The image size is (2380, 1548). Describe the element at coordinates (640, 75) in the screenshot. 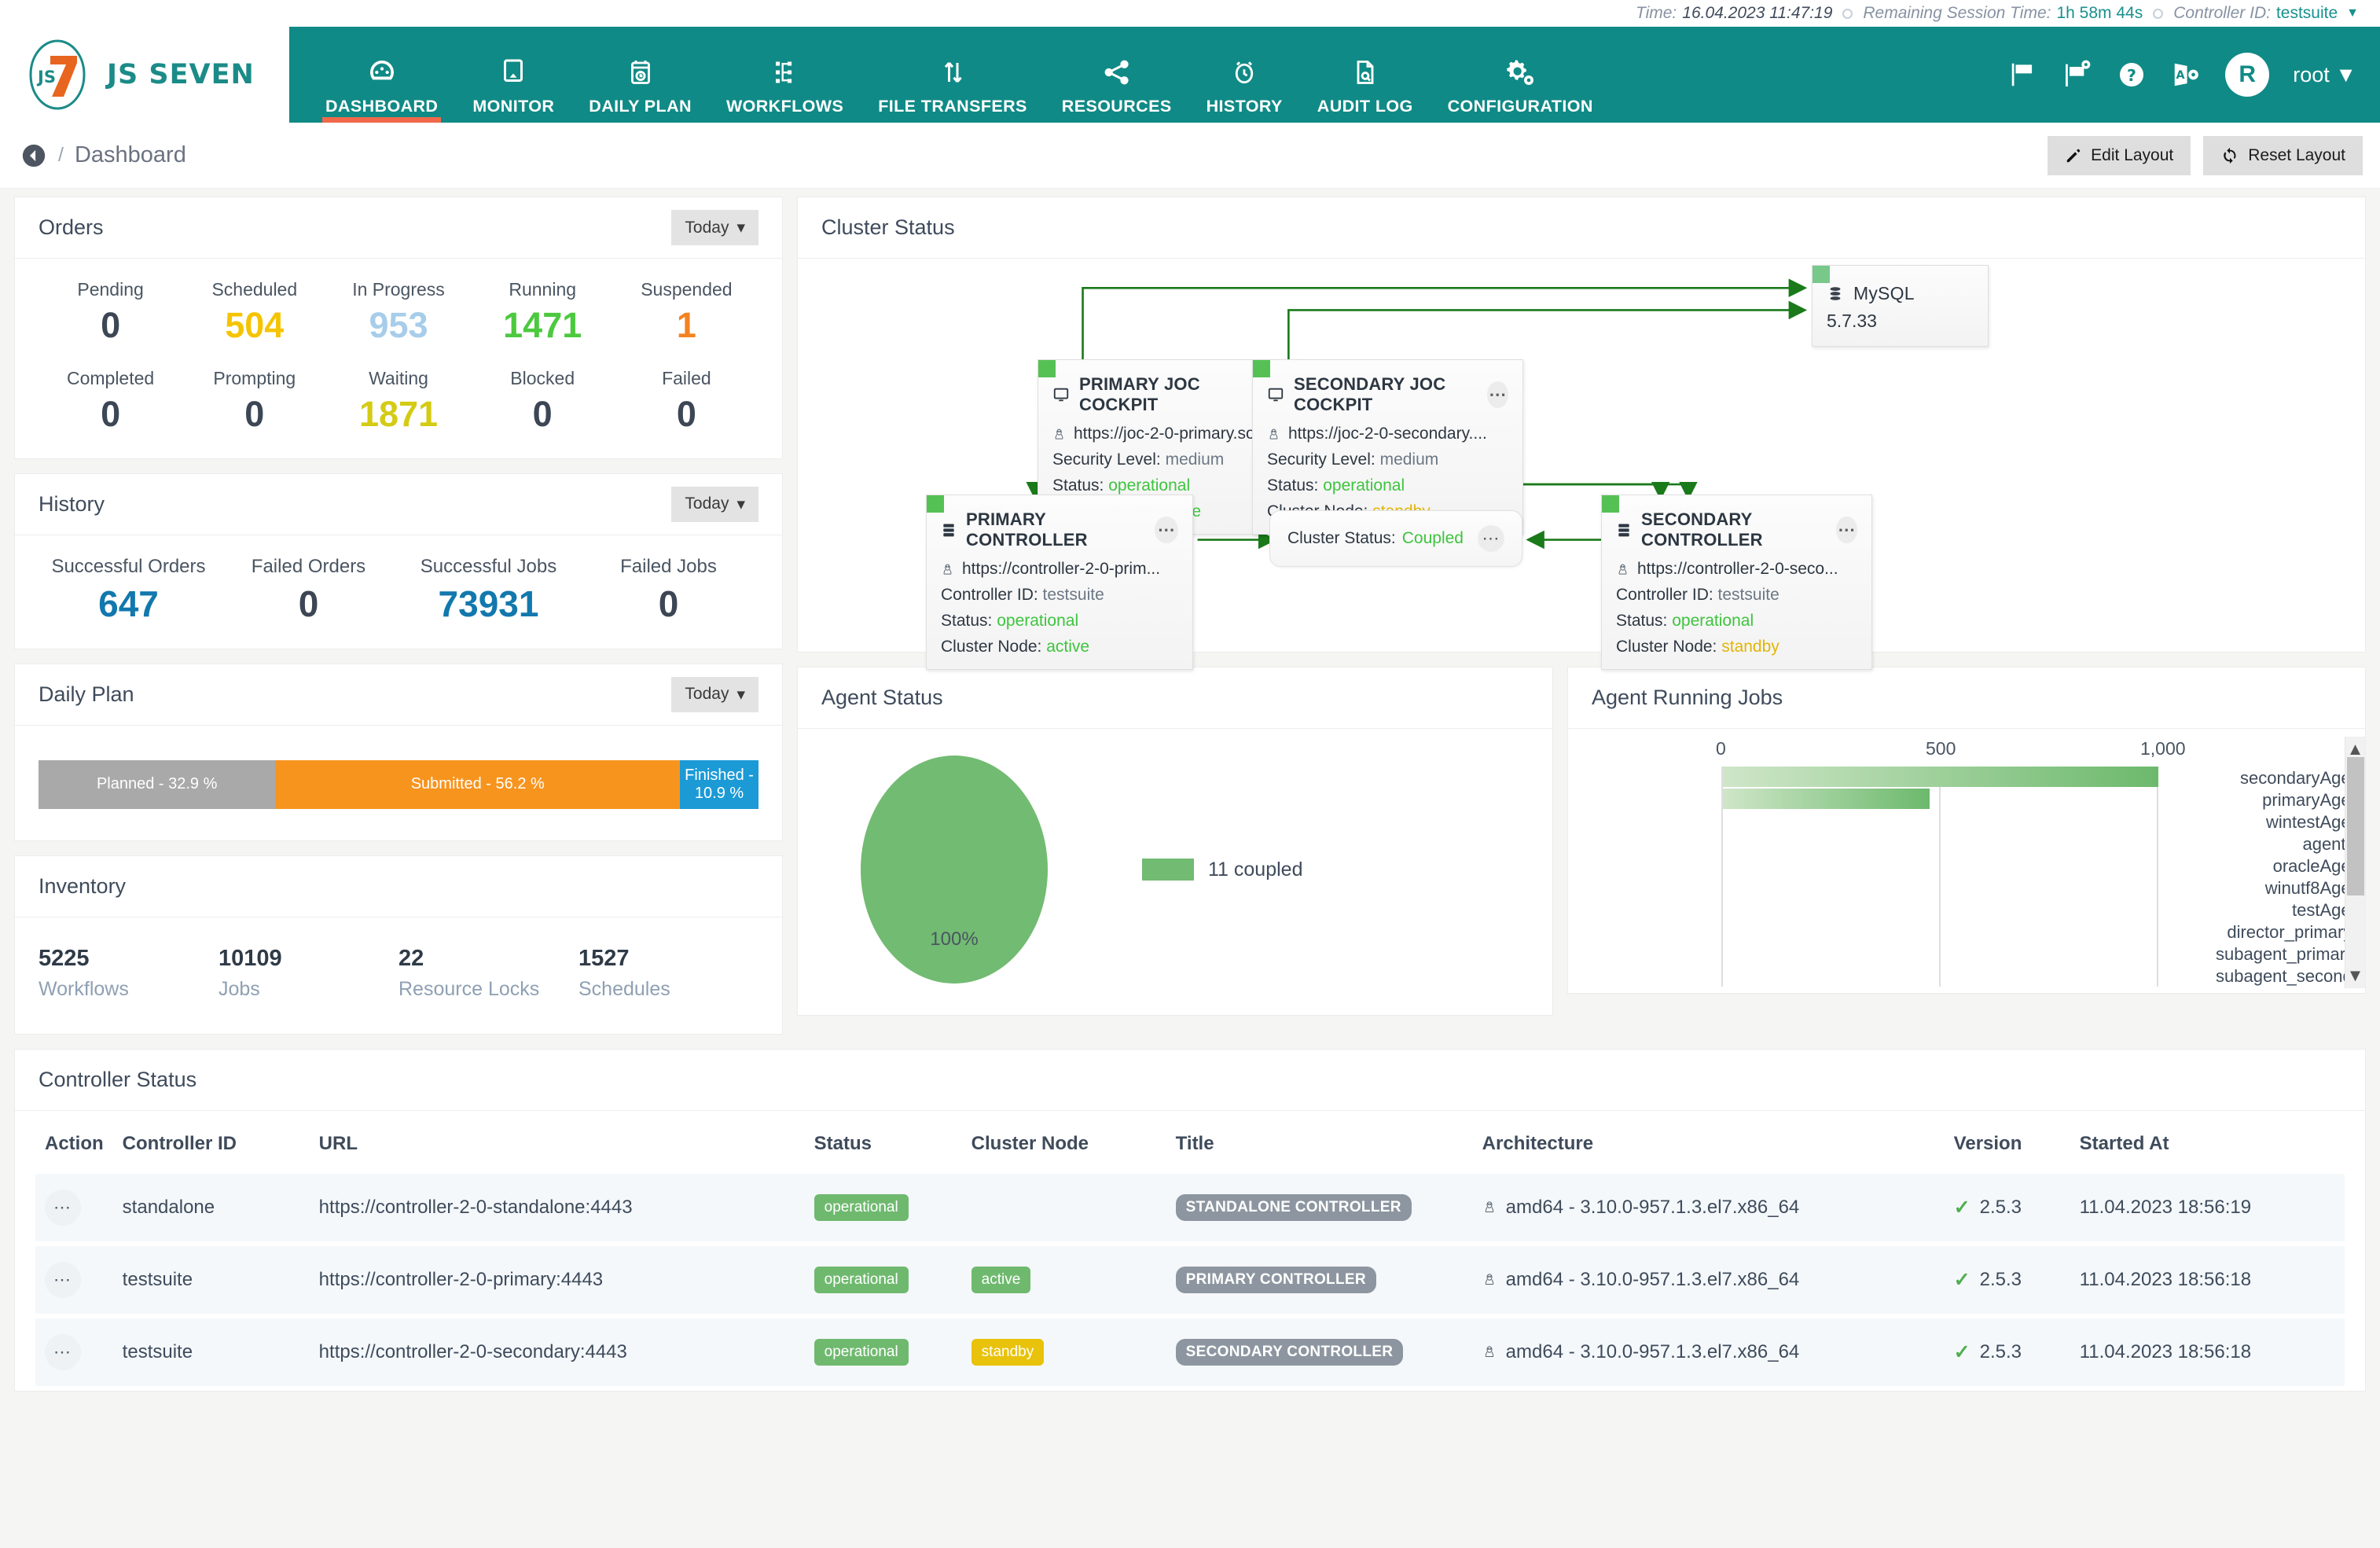

I see `nav-item-daily-plan: DAILY PLAN` at that location.